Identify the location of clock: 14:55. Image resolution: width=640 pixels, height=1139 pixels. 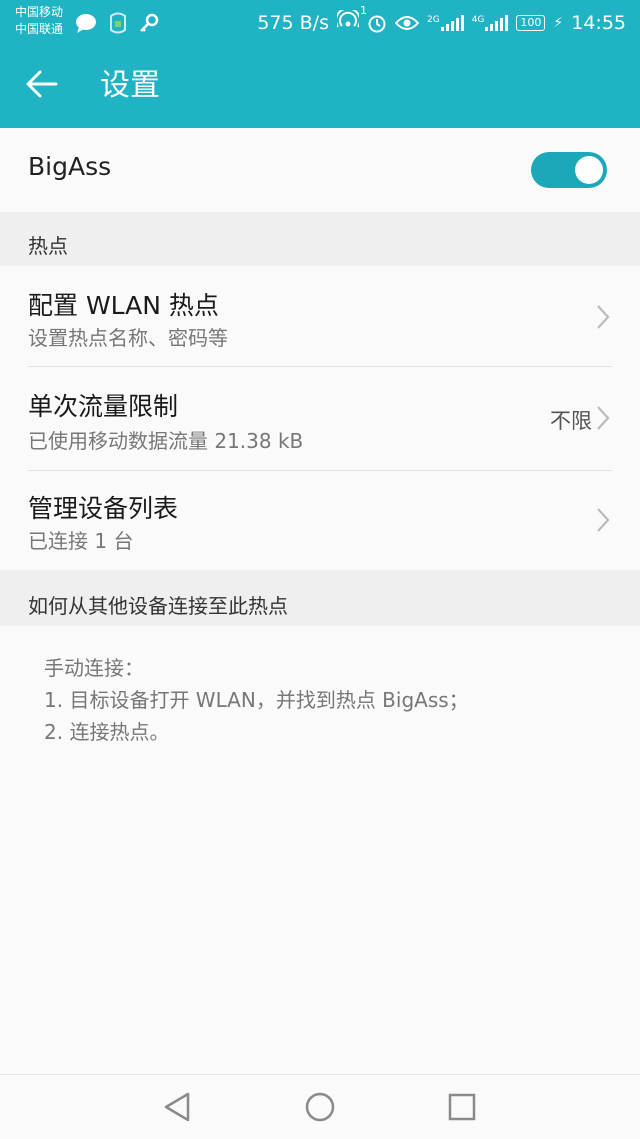
(598, 22).